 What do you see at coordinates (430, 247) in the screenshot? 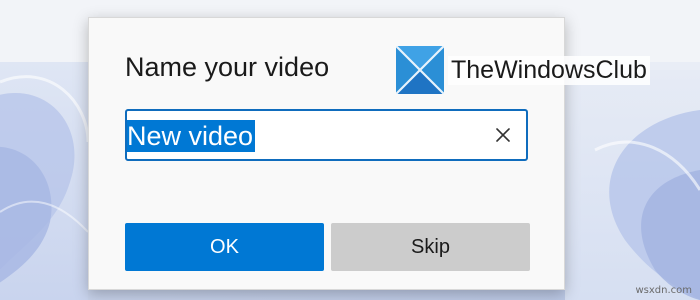
I see `skip-button: Skip` at bounding box center [430, 247].